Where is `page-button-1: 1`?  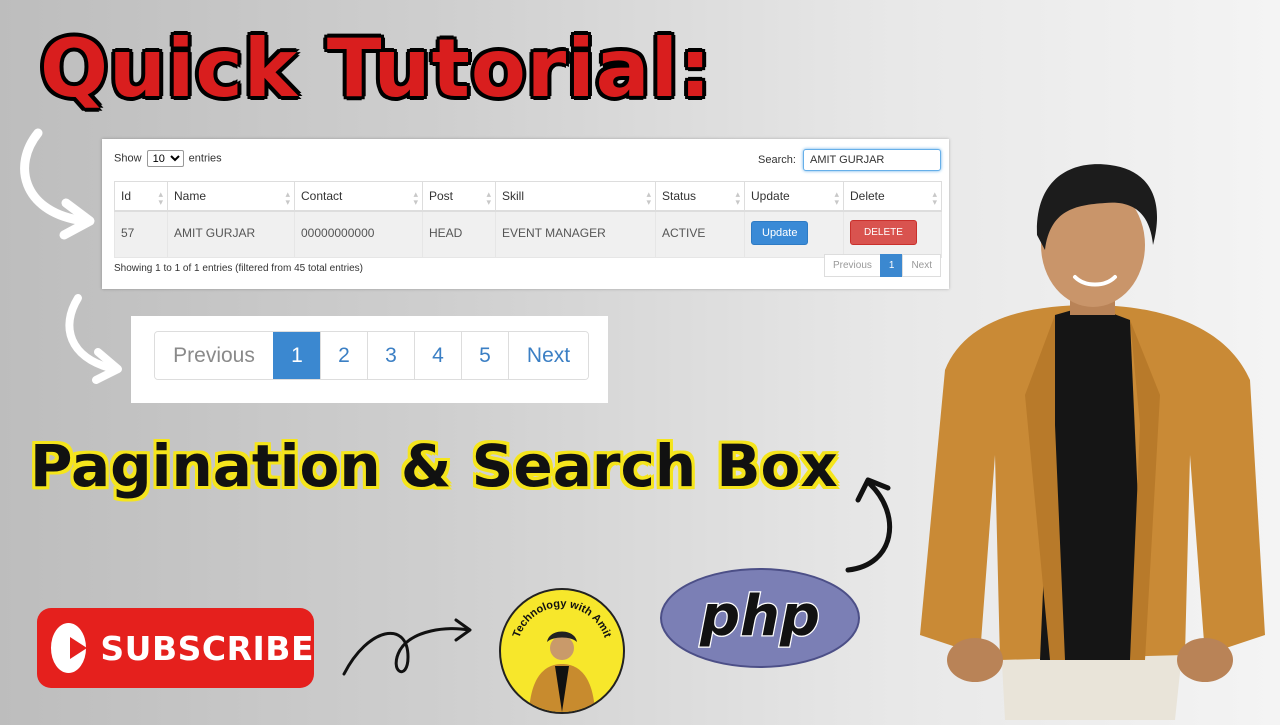
page-button-1: 1 is located at coordinates (296, 355).